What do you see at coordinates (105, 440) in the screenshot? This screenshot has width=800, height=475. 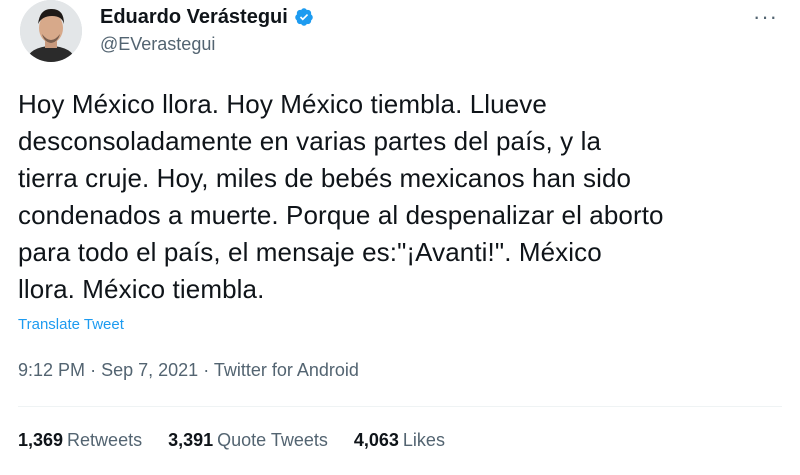 I see `retweets-label: Retweets` at bounding box center [105, 440].